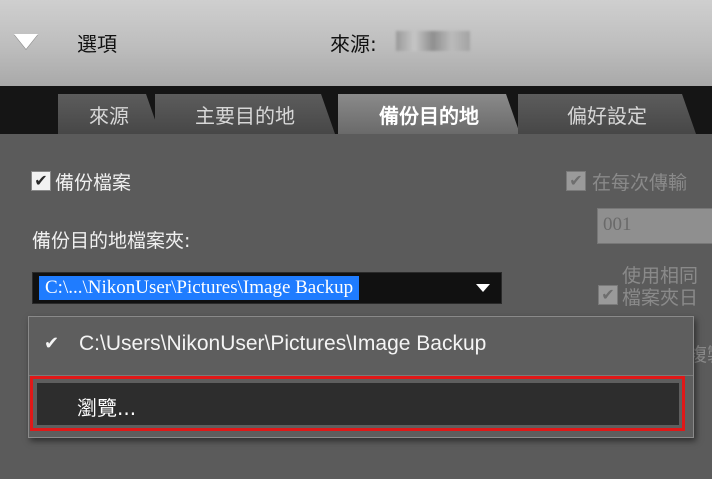 This screenshot has height=479, width=724. What do you see at coordinates (199, 288) in the screenshot?
I see `backup-folder-value: C:\...\NikonUser\Pictures\Image Backup` at bounding box center [199, 288].